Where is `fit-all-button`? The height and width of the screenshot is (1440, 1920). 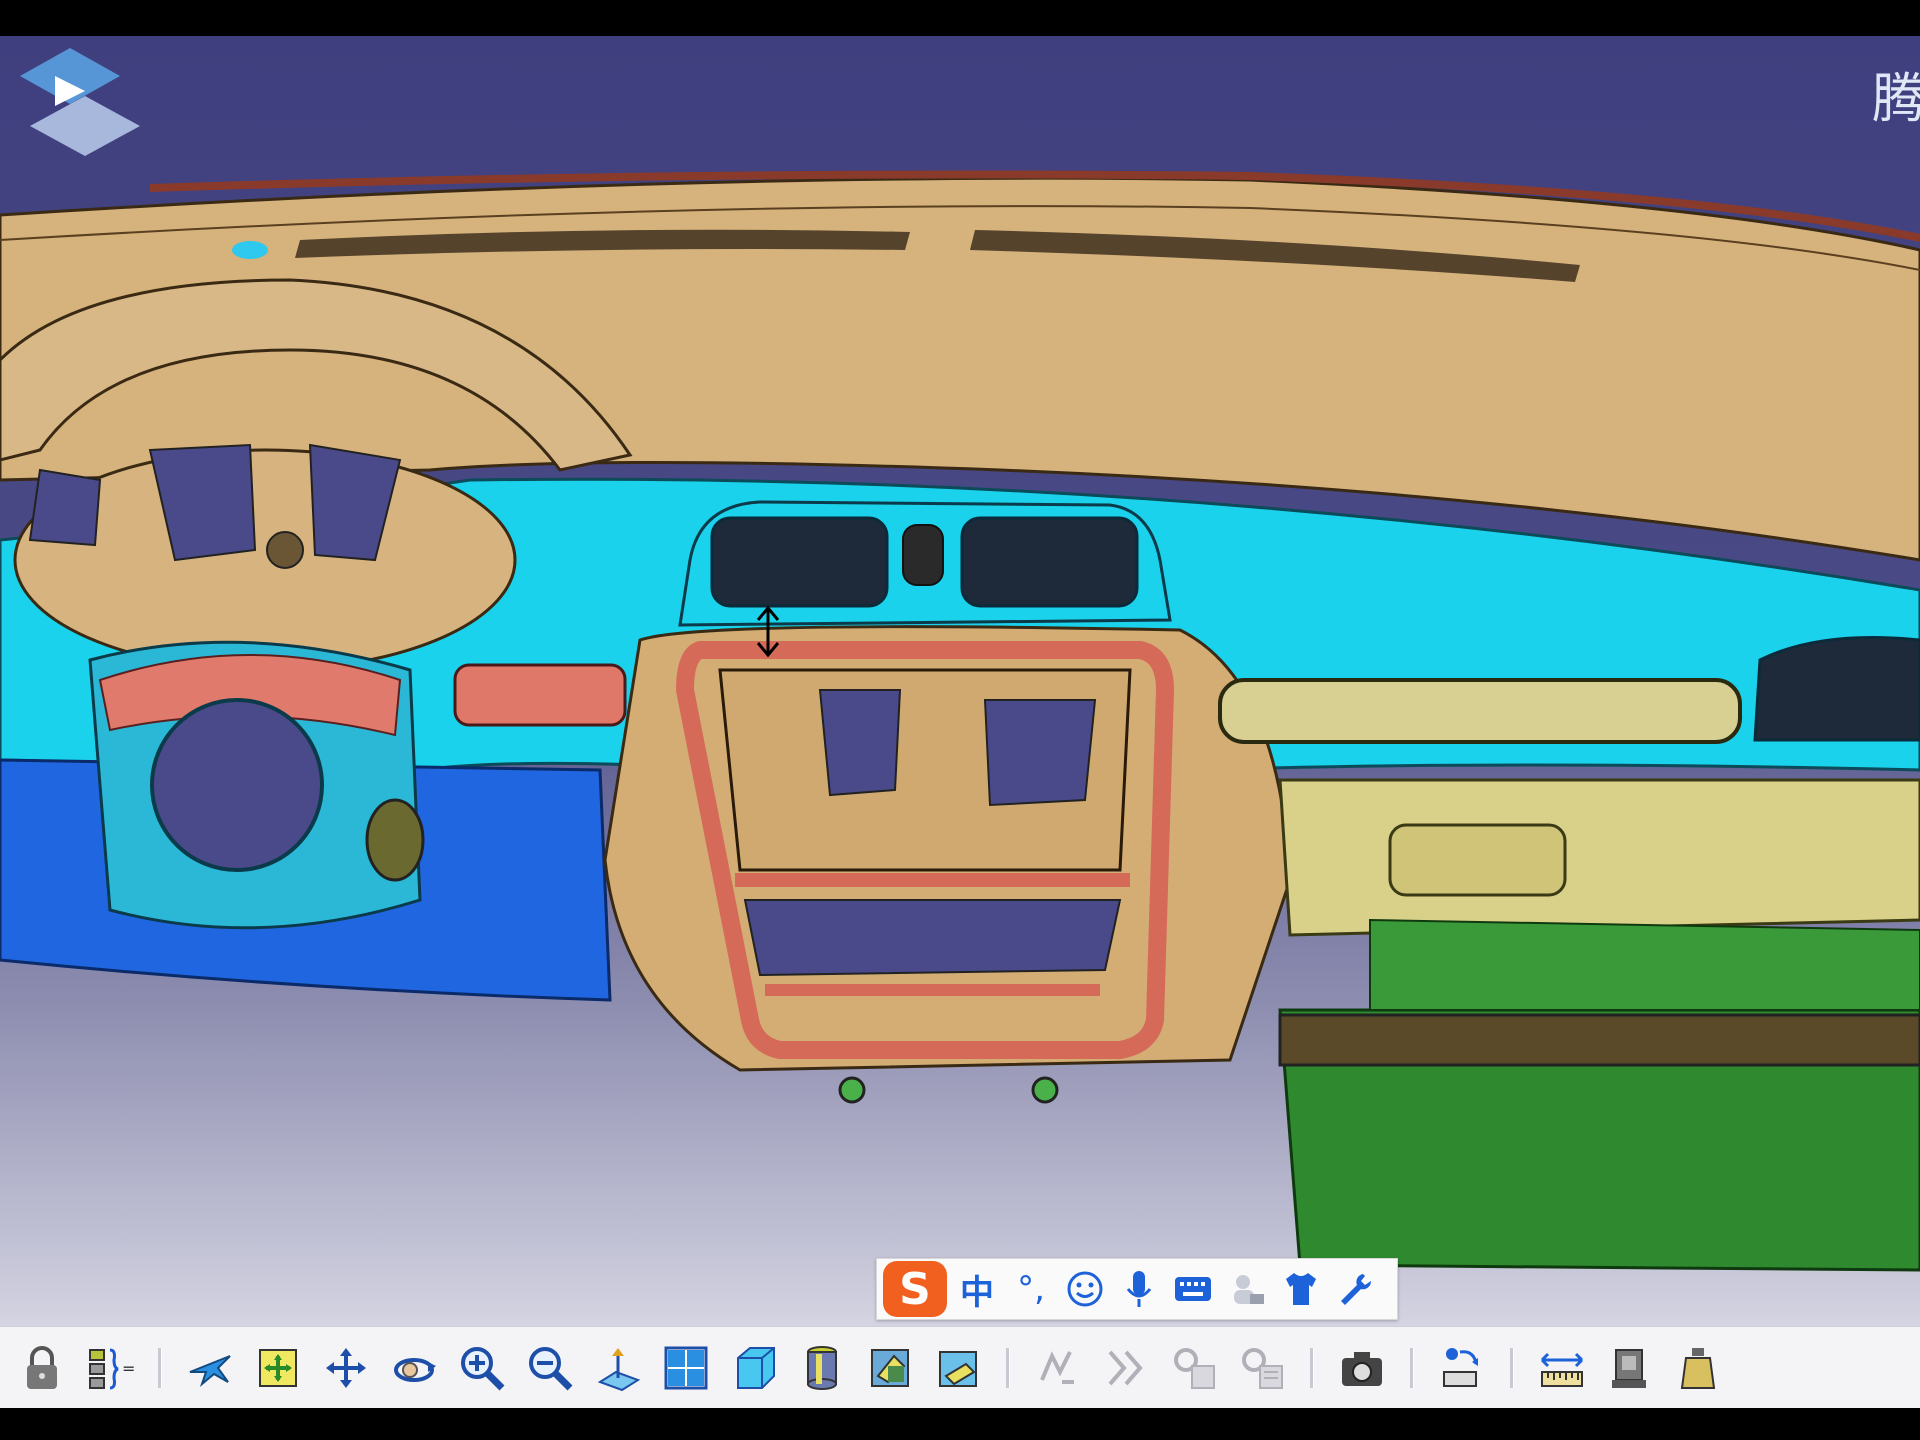
fit-all-button is located at coordinates (278, 1368).